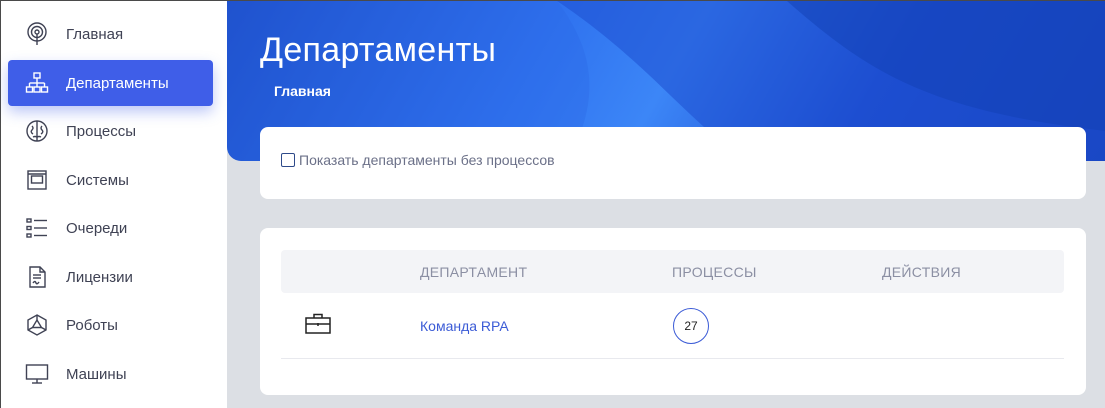 The height and width of the screenshot is (408, 1105). What do you see at coordinates (117, 83) in the screenshot?
I see `sidebar-item-label: Департаменты` at bounding box center [117, 83].